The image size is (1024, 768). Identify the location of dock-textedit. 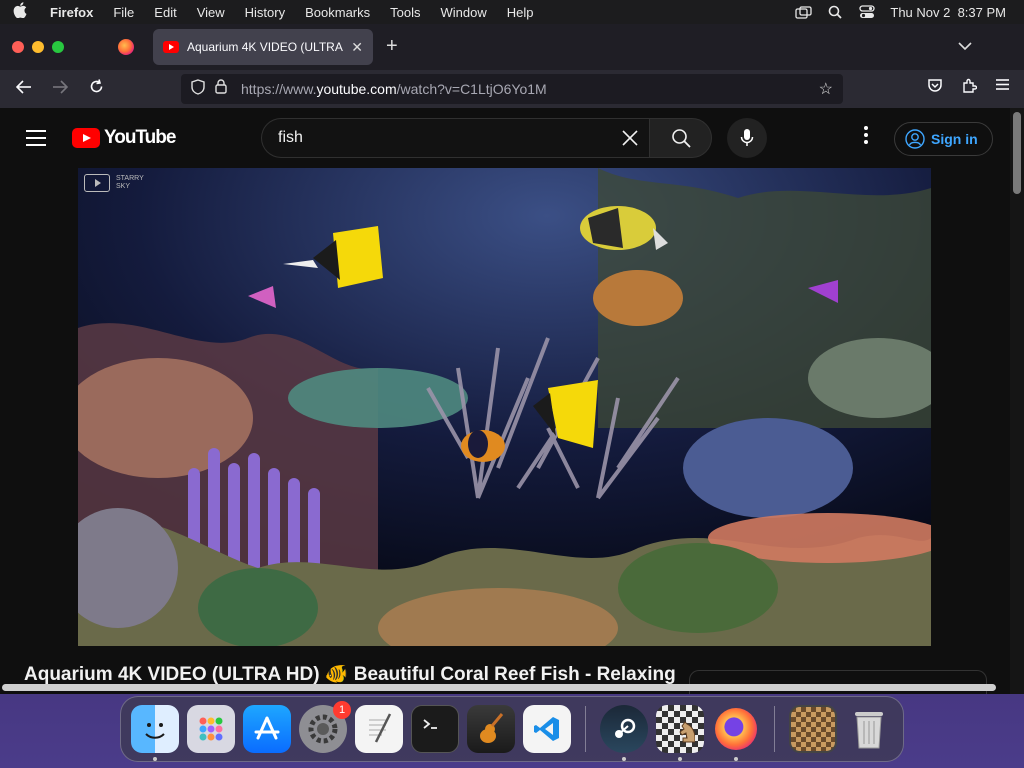
(379, 729).